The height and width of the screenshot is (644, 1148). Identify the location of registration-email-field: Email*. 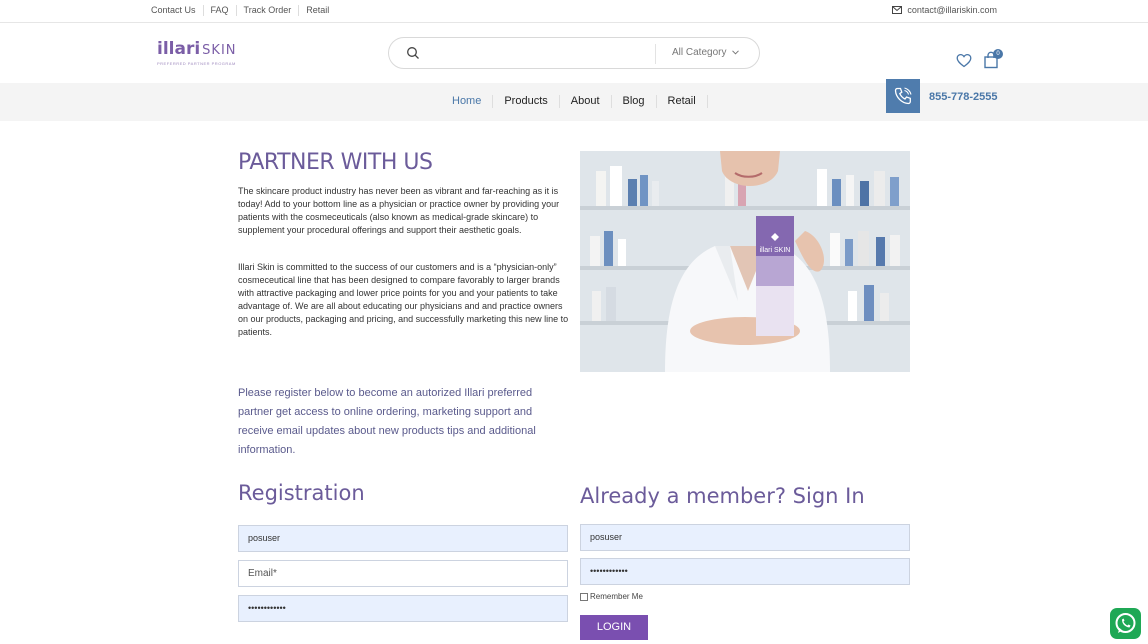
(403, 573).